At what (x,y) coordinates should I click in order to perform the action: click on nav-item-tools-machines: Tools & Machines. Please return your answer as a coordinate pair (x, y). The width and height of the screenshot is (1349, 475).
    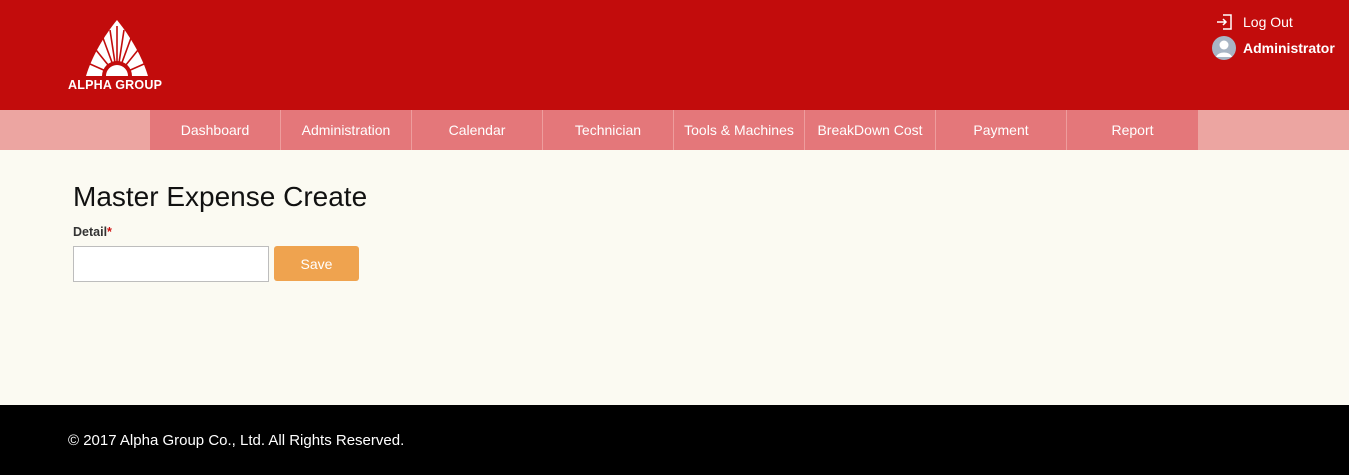
    Looking at the image, I should click on (739, 130).